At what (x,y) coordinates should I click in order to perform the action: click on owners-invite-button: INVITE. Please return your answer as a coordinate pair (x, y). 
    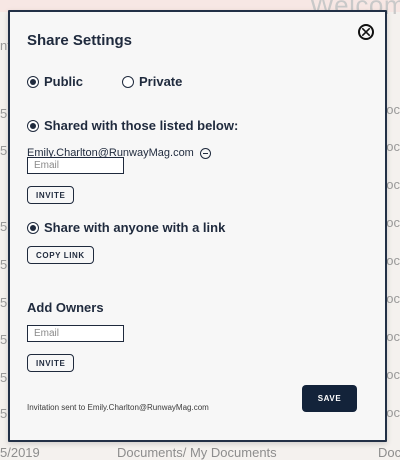
    Looking at the image, I should click on (51, 363).